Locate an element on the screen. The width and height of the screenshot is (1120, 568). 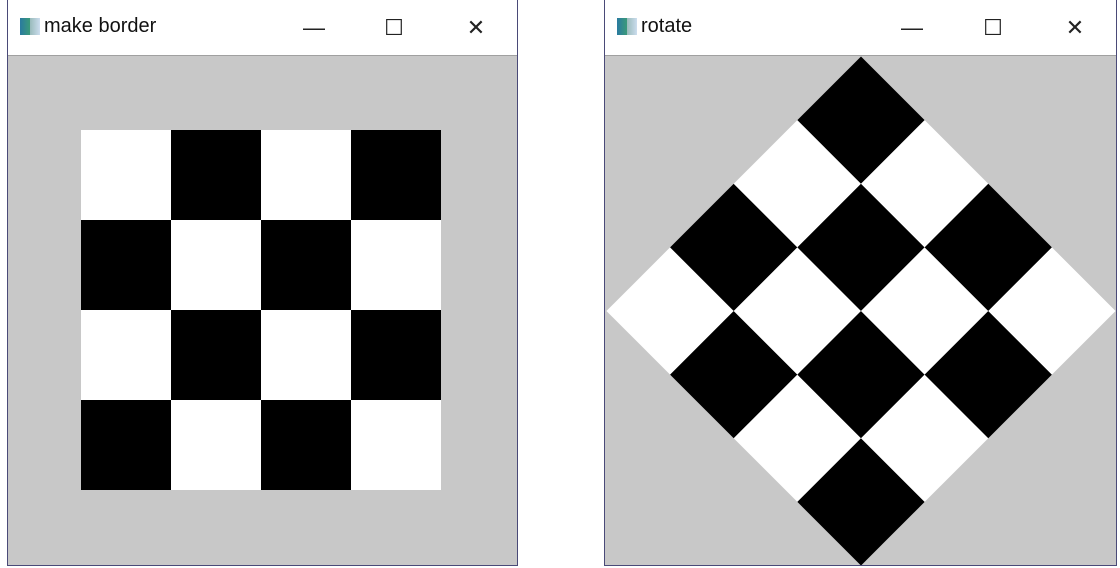
title-bar: rotate — ☐ ✕ is located at coordinates (860, 28).